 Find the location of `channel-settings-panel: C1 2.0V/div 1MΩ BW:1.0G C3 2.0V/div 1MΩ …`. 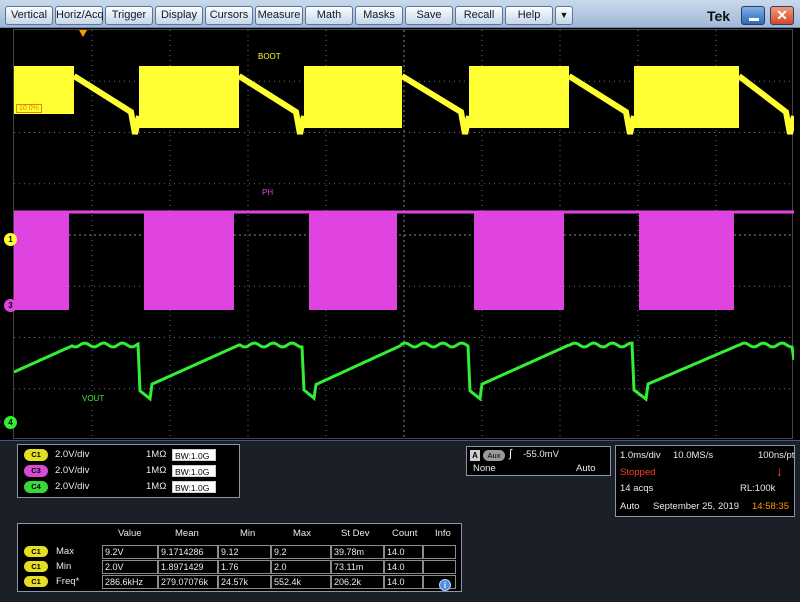

channel-settings-panel: C1 2.0V/div 1MΩ BW:1.0G C3 2.0V/div 1MΩ … is located at coordinates (128, 471).